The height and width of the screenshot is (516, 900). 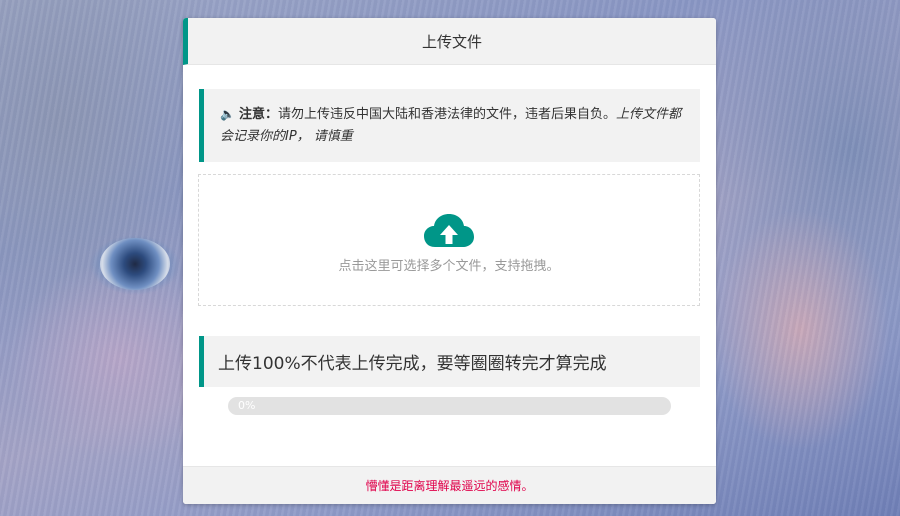 What do you see at coordinates (449, 406) in the screenshot?
I see `progress-bar: 0%` at bounding box center [449, 406].